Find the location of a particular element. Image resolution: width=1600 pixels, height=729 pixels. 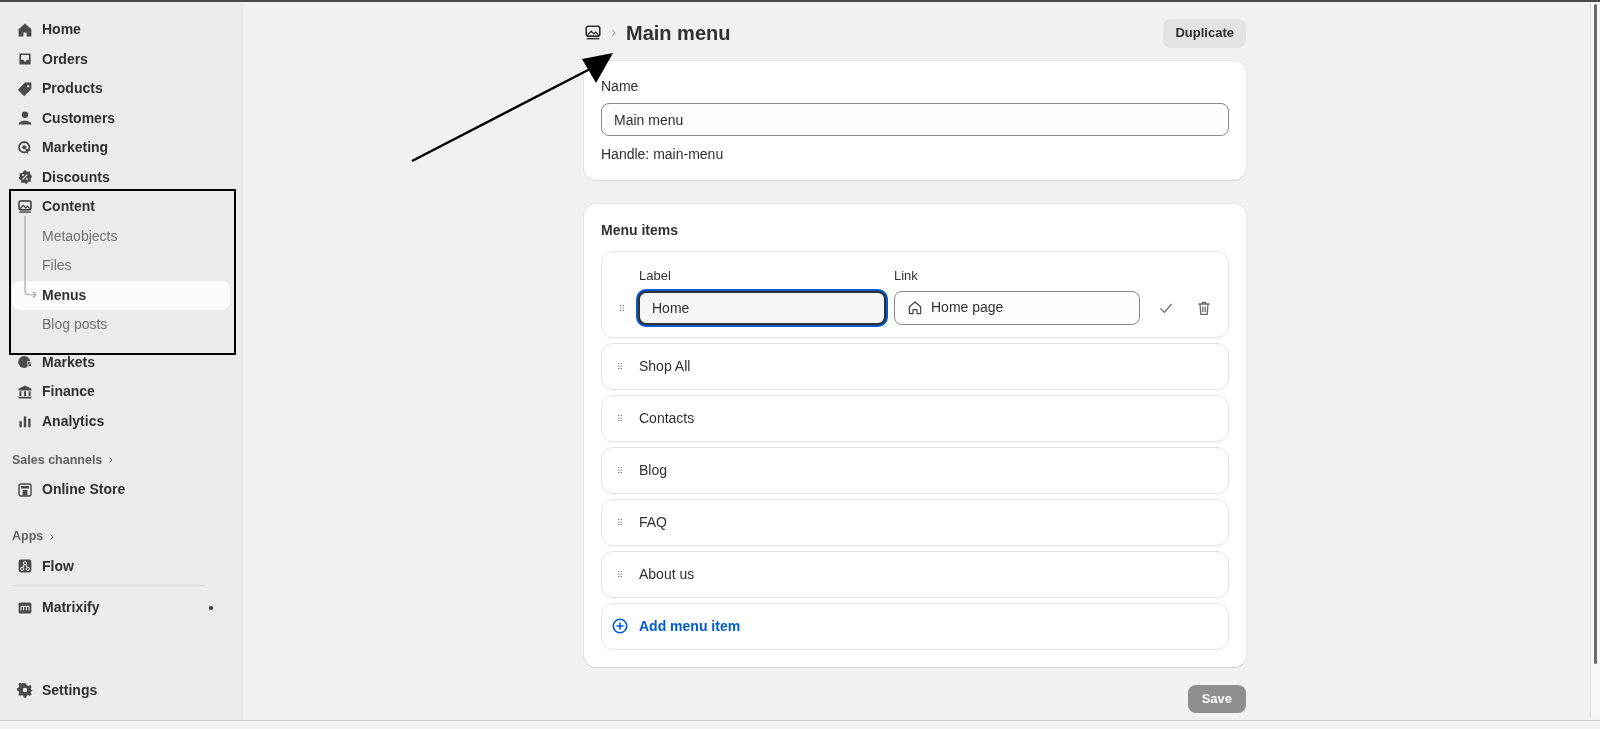

sidebar-item: Content is located at coordinates (121, 207).